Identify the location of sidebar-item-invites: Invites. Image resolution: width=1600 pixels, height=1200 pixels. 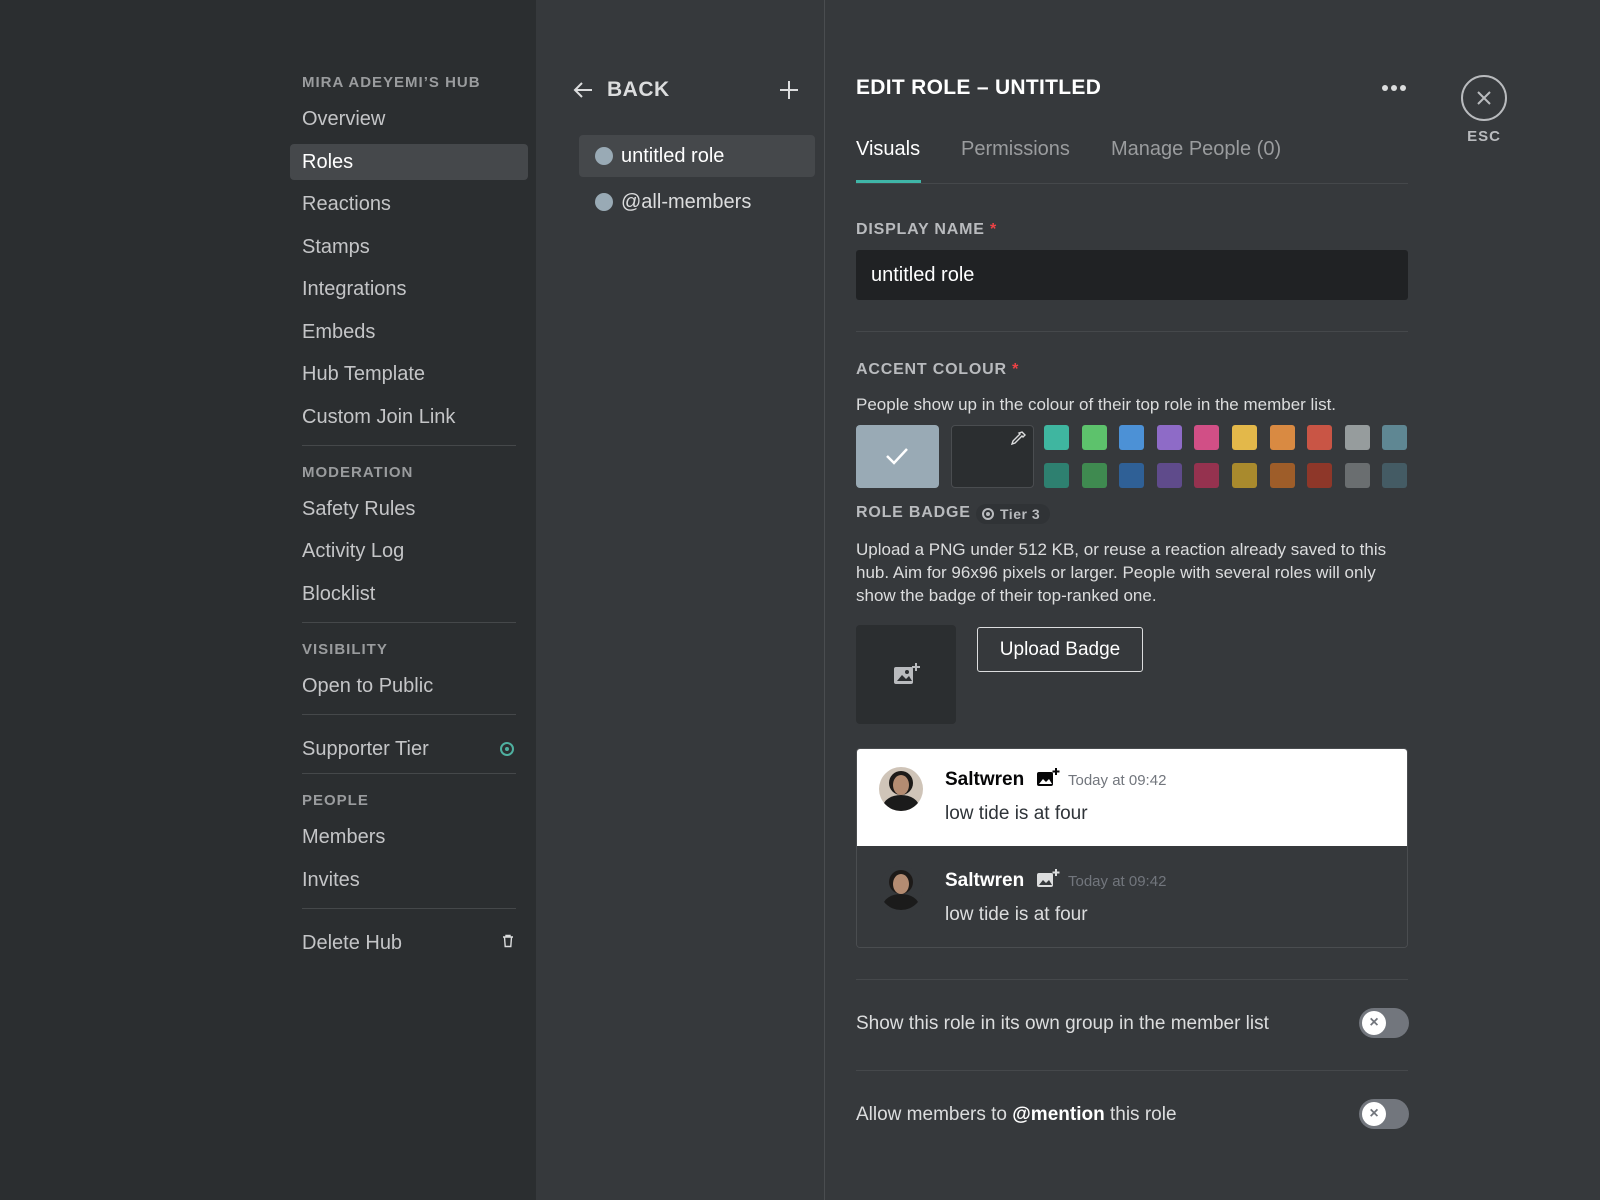
(409, 880).